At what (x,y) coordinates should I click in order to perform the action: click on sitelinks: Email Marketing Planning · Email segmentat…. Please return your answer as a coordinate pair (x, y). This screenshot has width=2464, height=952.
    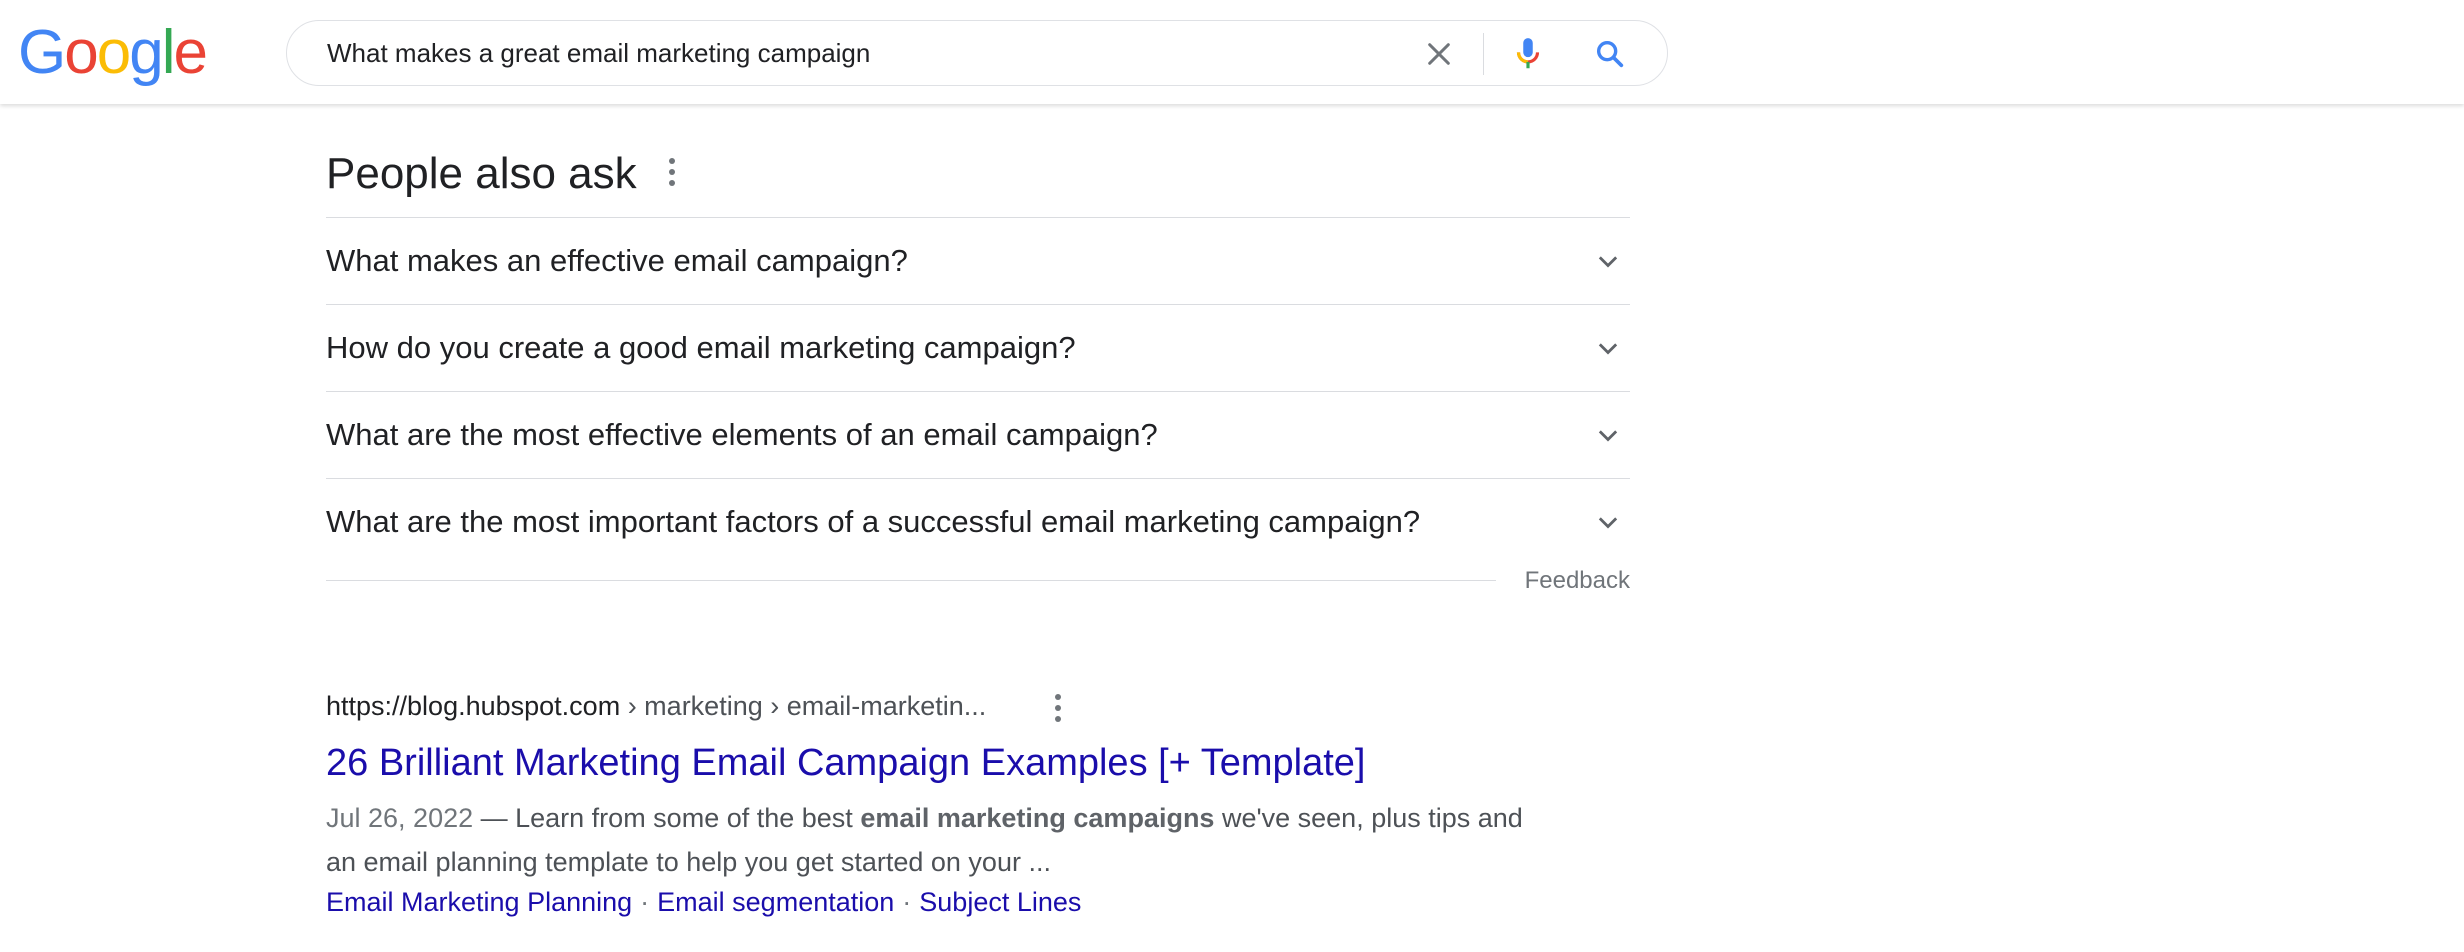
    Looking at the image, I should click on (703, 902).